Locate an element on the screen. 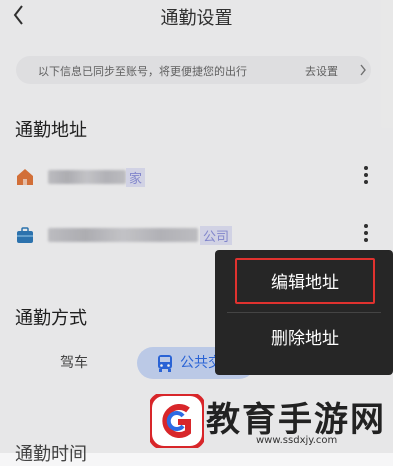 The height and width of the screenshot is (466, 393). briefcase-icon is located at coordinates (25, 235).